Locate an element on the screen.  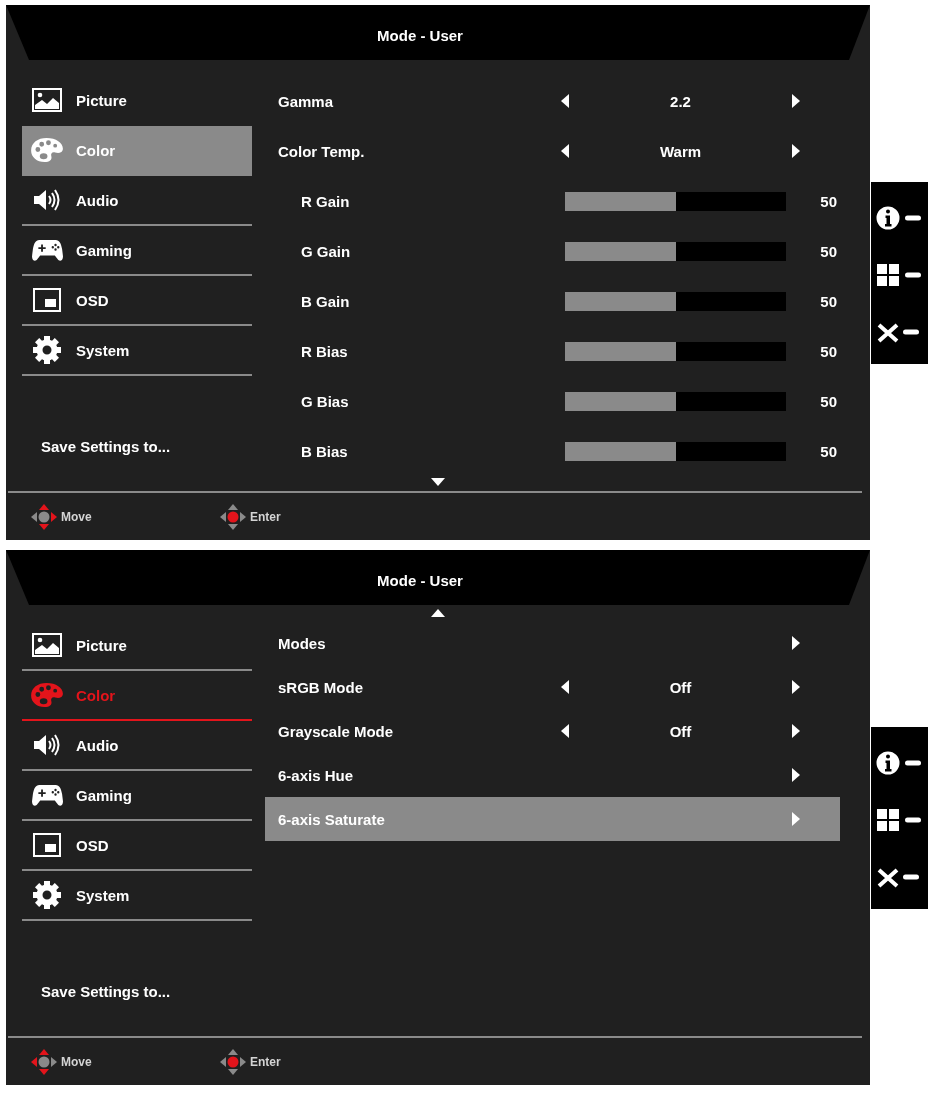
setting-value: Warm is located at coordinates (680, 151).